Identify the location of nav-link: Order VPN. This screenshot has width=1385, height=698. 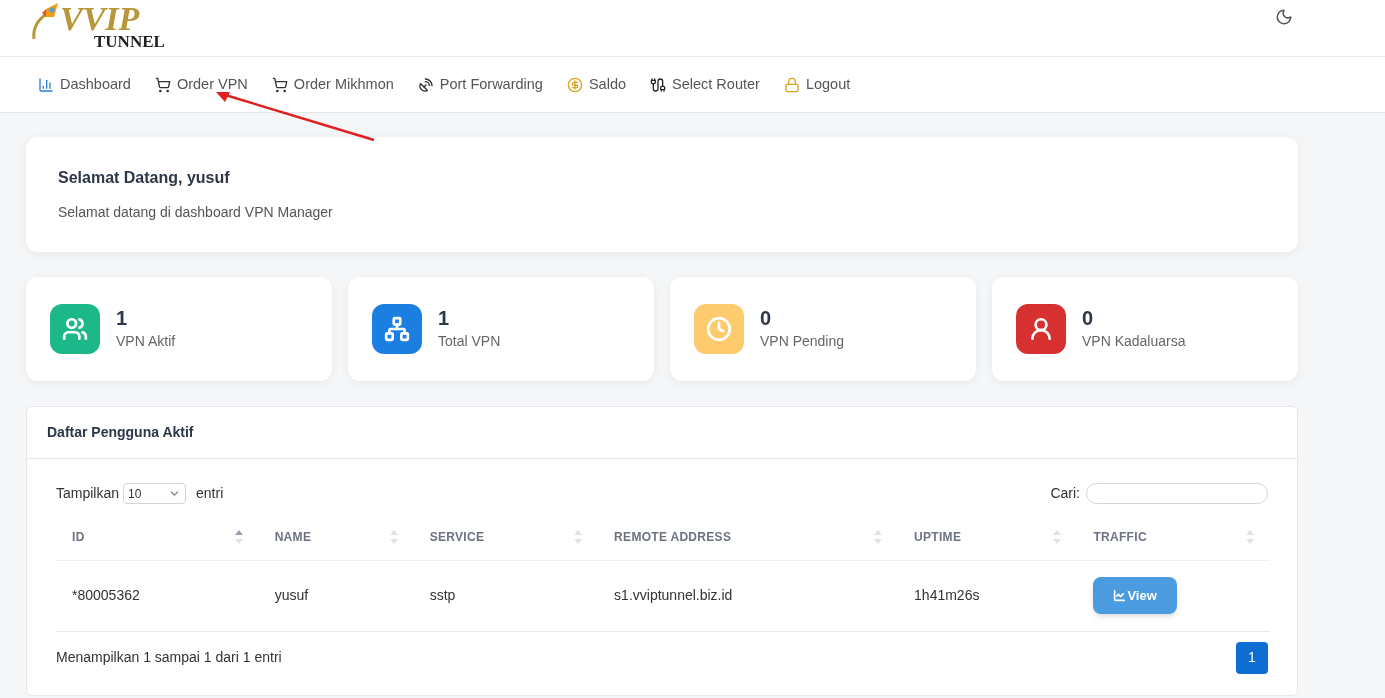
(201, 84).